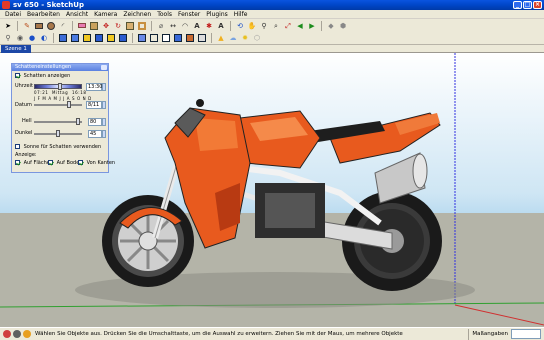 The width and height of the screenshot is (544, 340). I want to click on time-spinner, so click(104, 87).